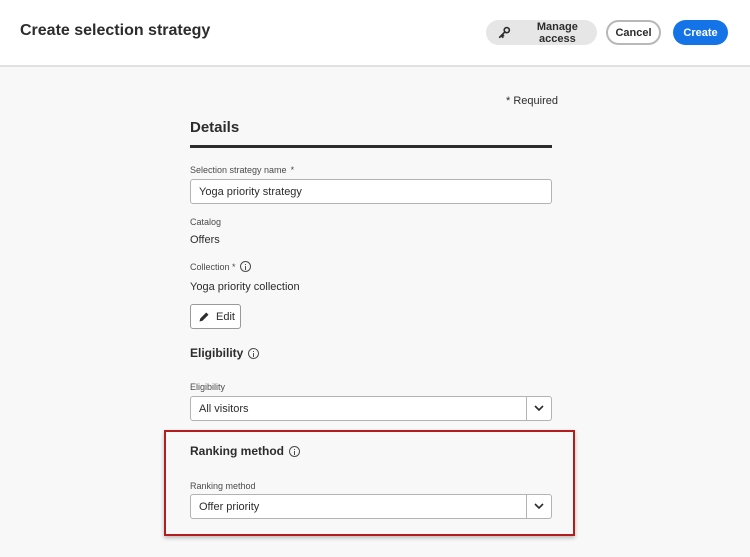 Image resolution: width=750 pixels, height=557 pixels. Describe the element at coordinates (220, 266) in the screenshot. I see `collection-label: Collection *` at that location.